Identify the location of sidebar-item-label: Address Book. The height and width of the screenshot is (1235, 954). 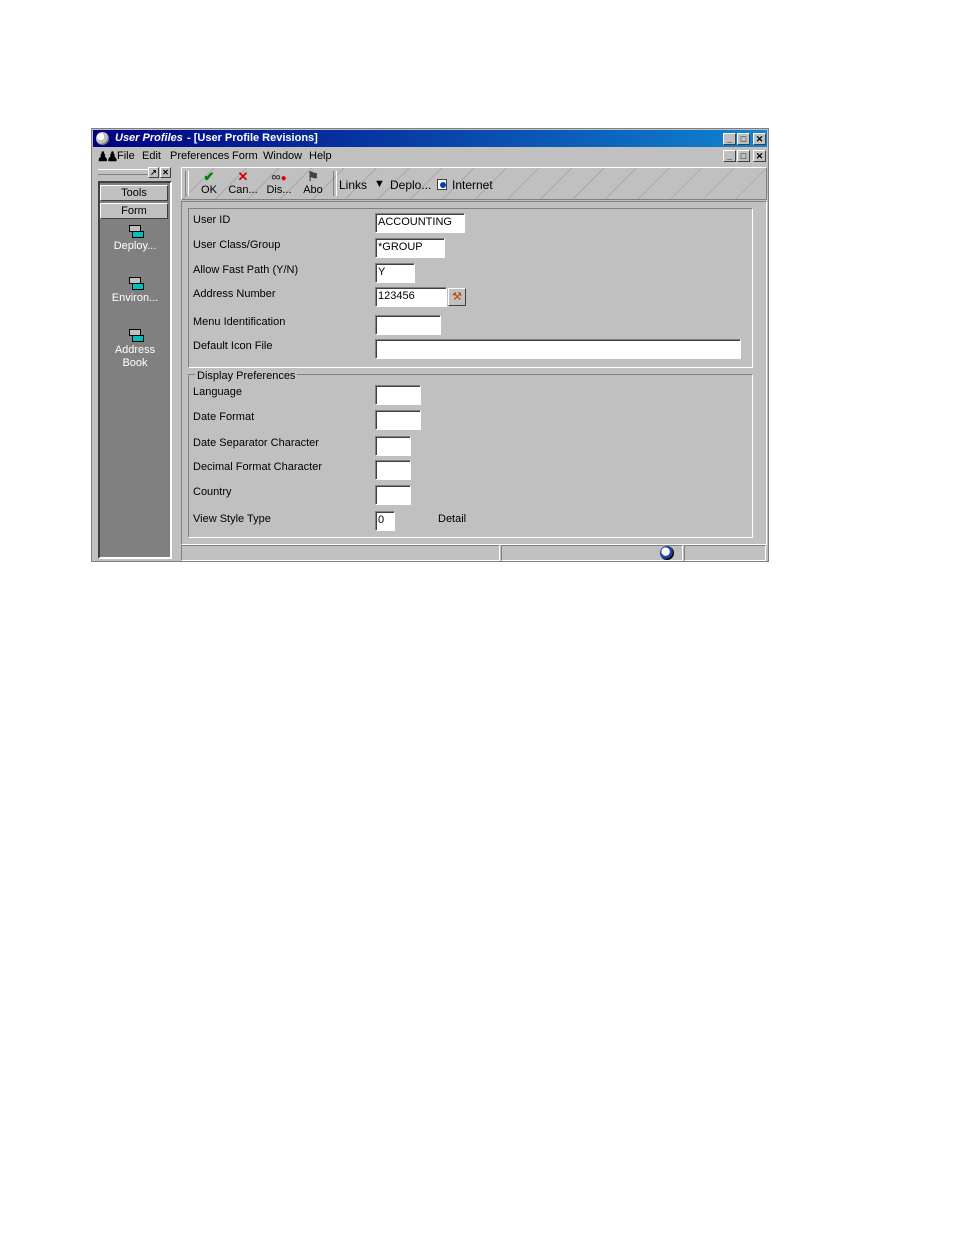
(135, 356).